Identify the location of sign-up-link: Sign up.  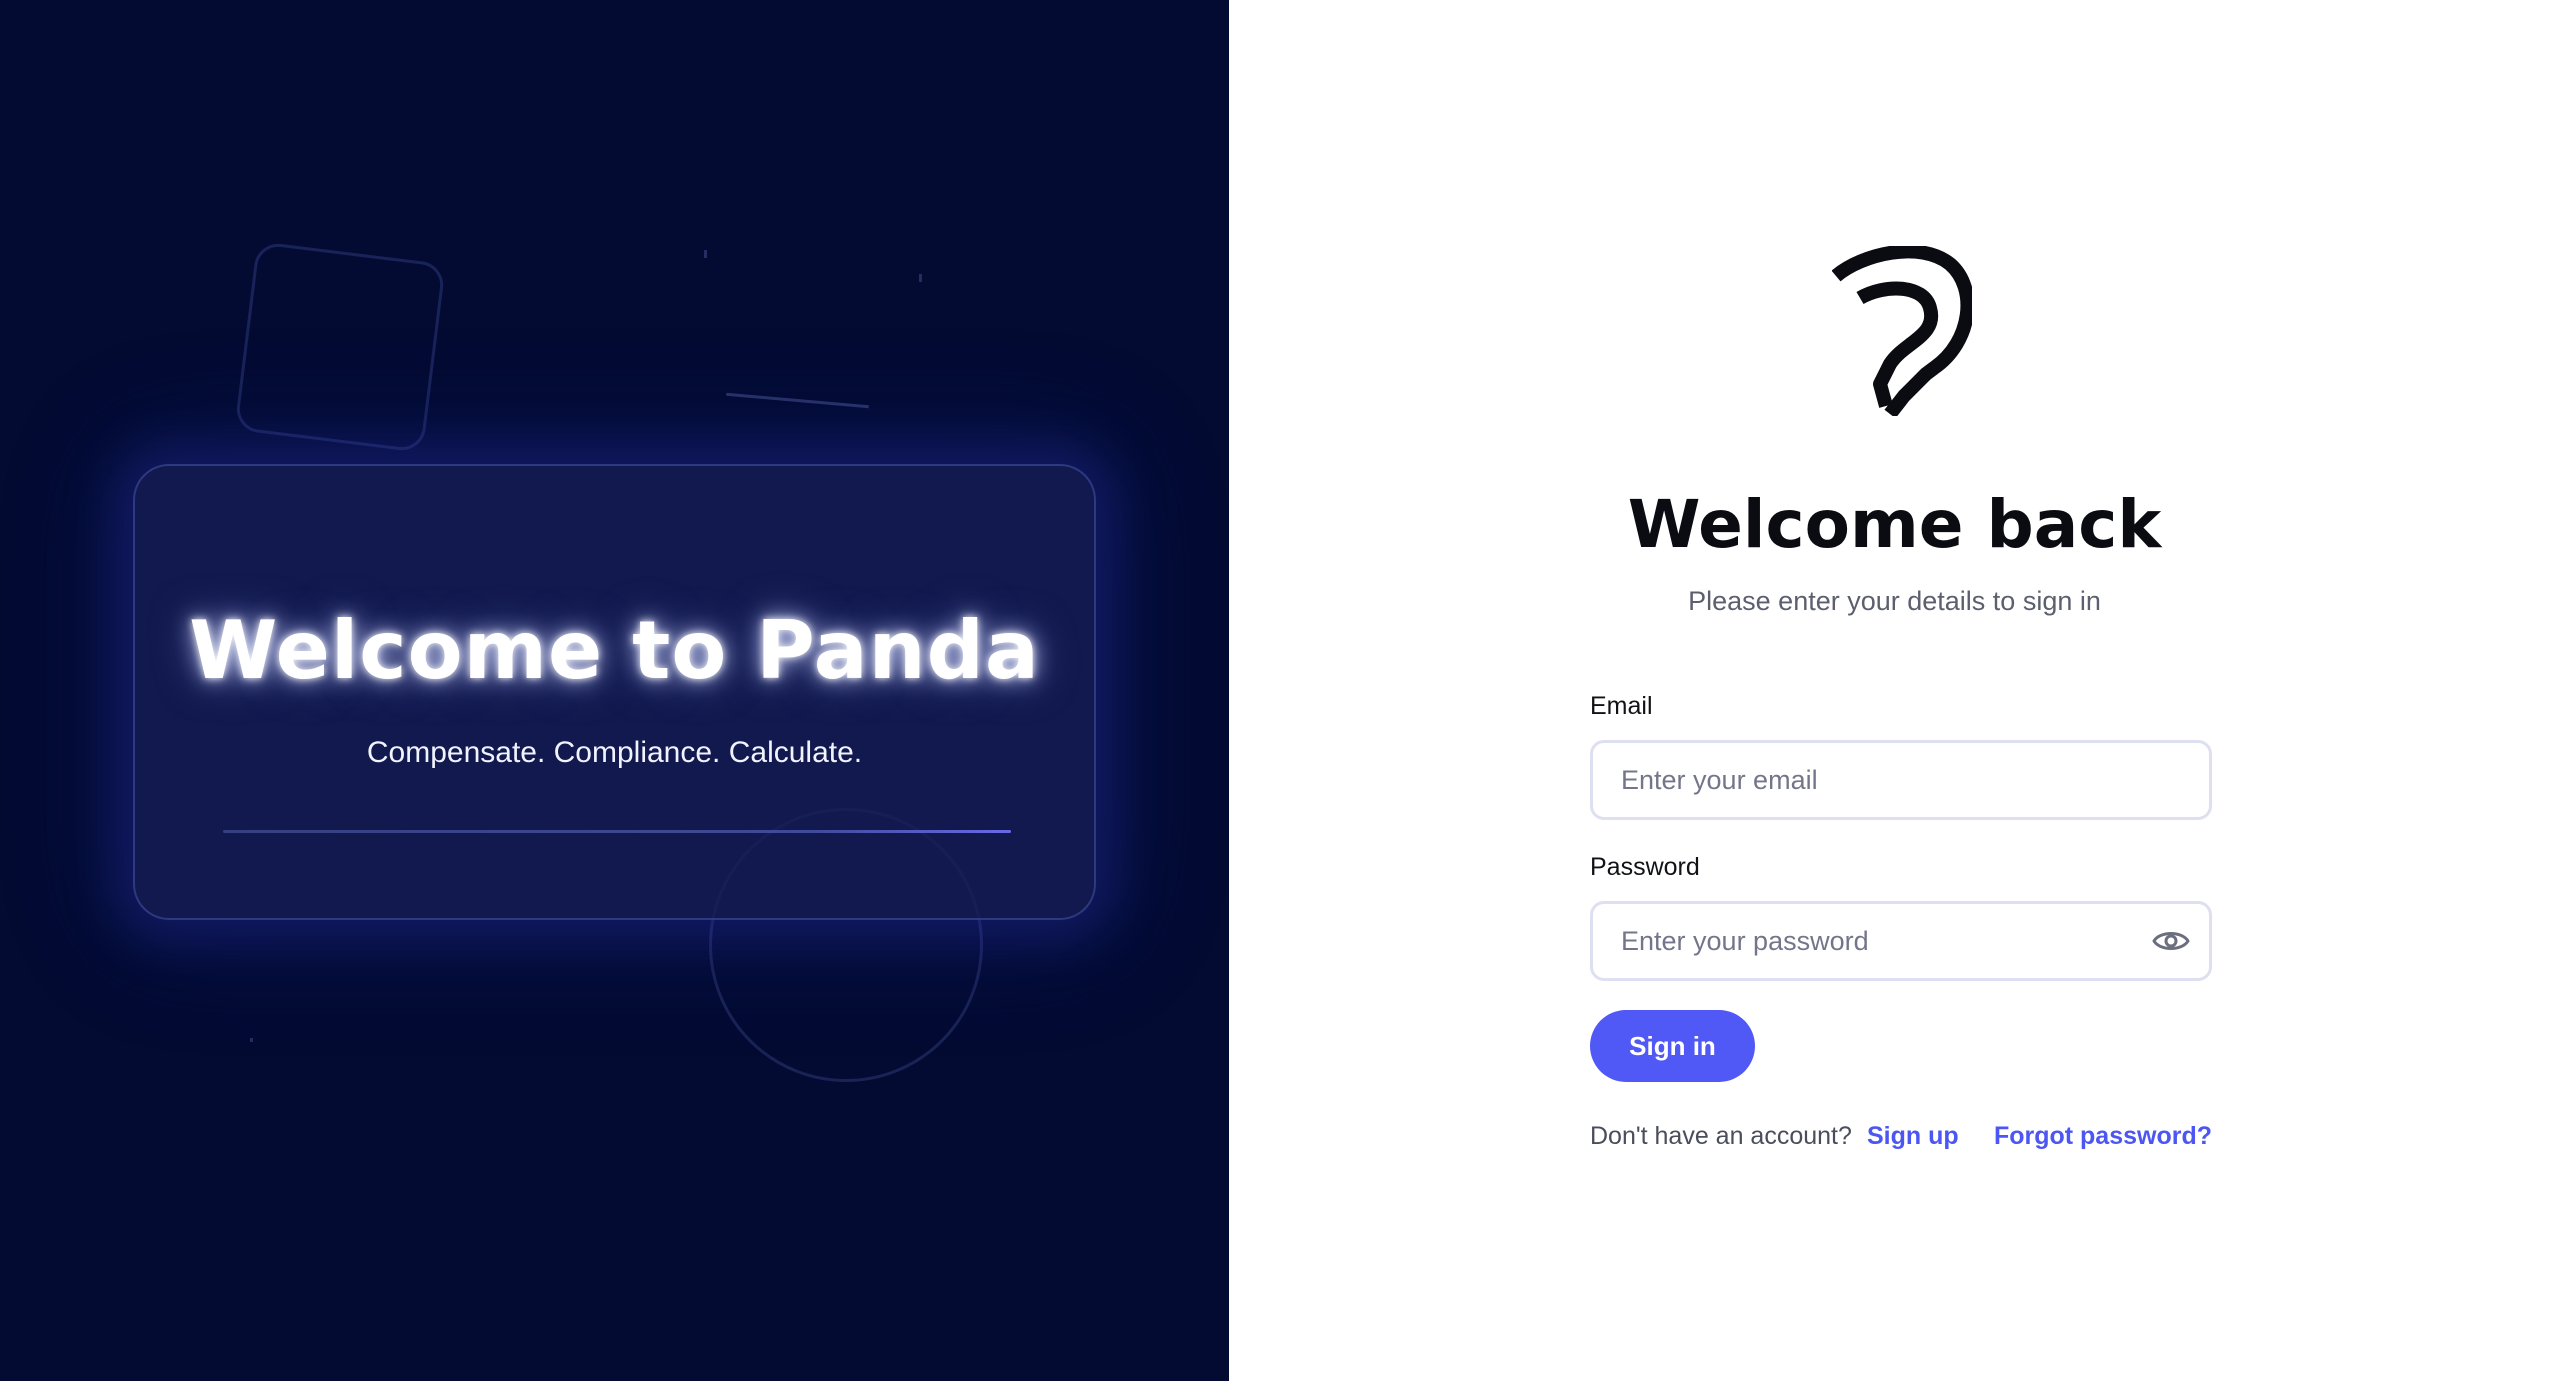
(1913, 1136).